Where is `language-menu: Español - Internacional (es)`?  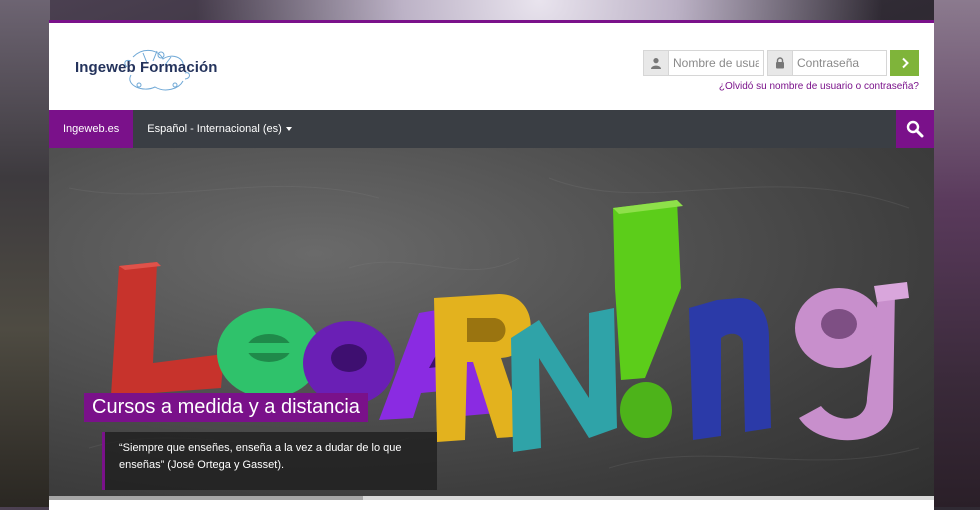 language-menu: Español - Internacional (es) is located at coordinates (219, 129).